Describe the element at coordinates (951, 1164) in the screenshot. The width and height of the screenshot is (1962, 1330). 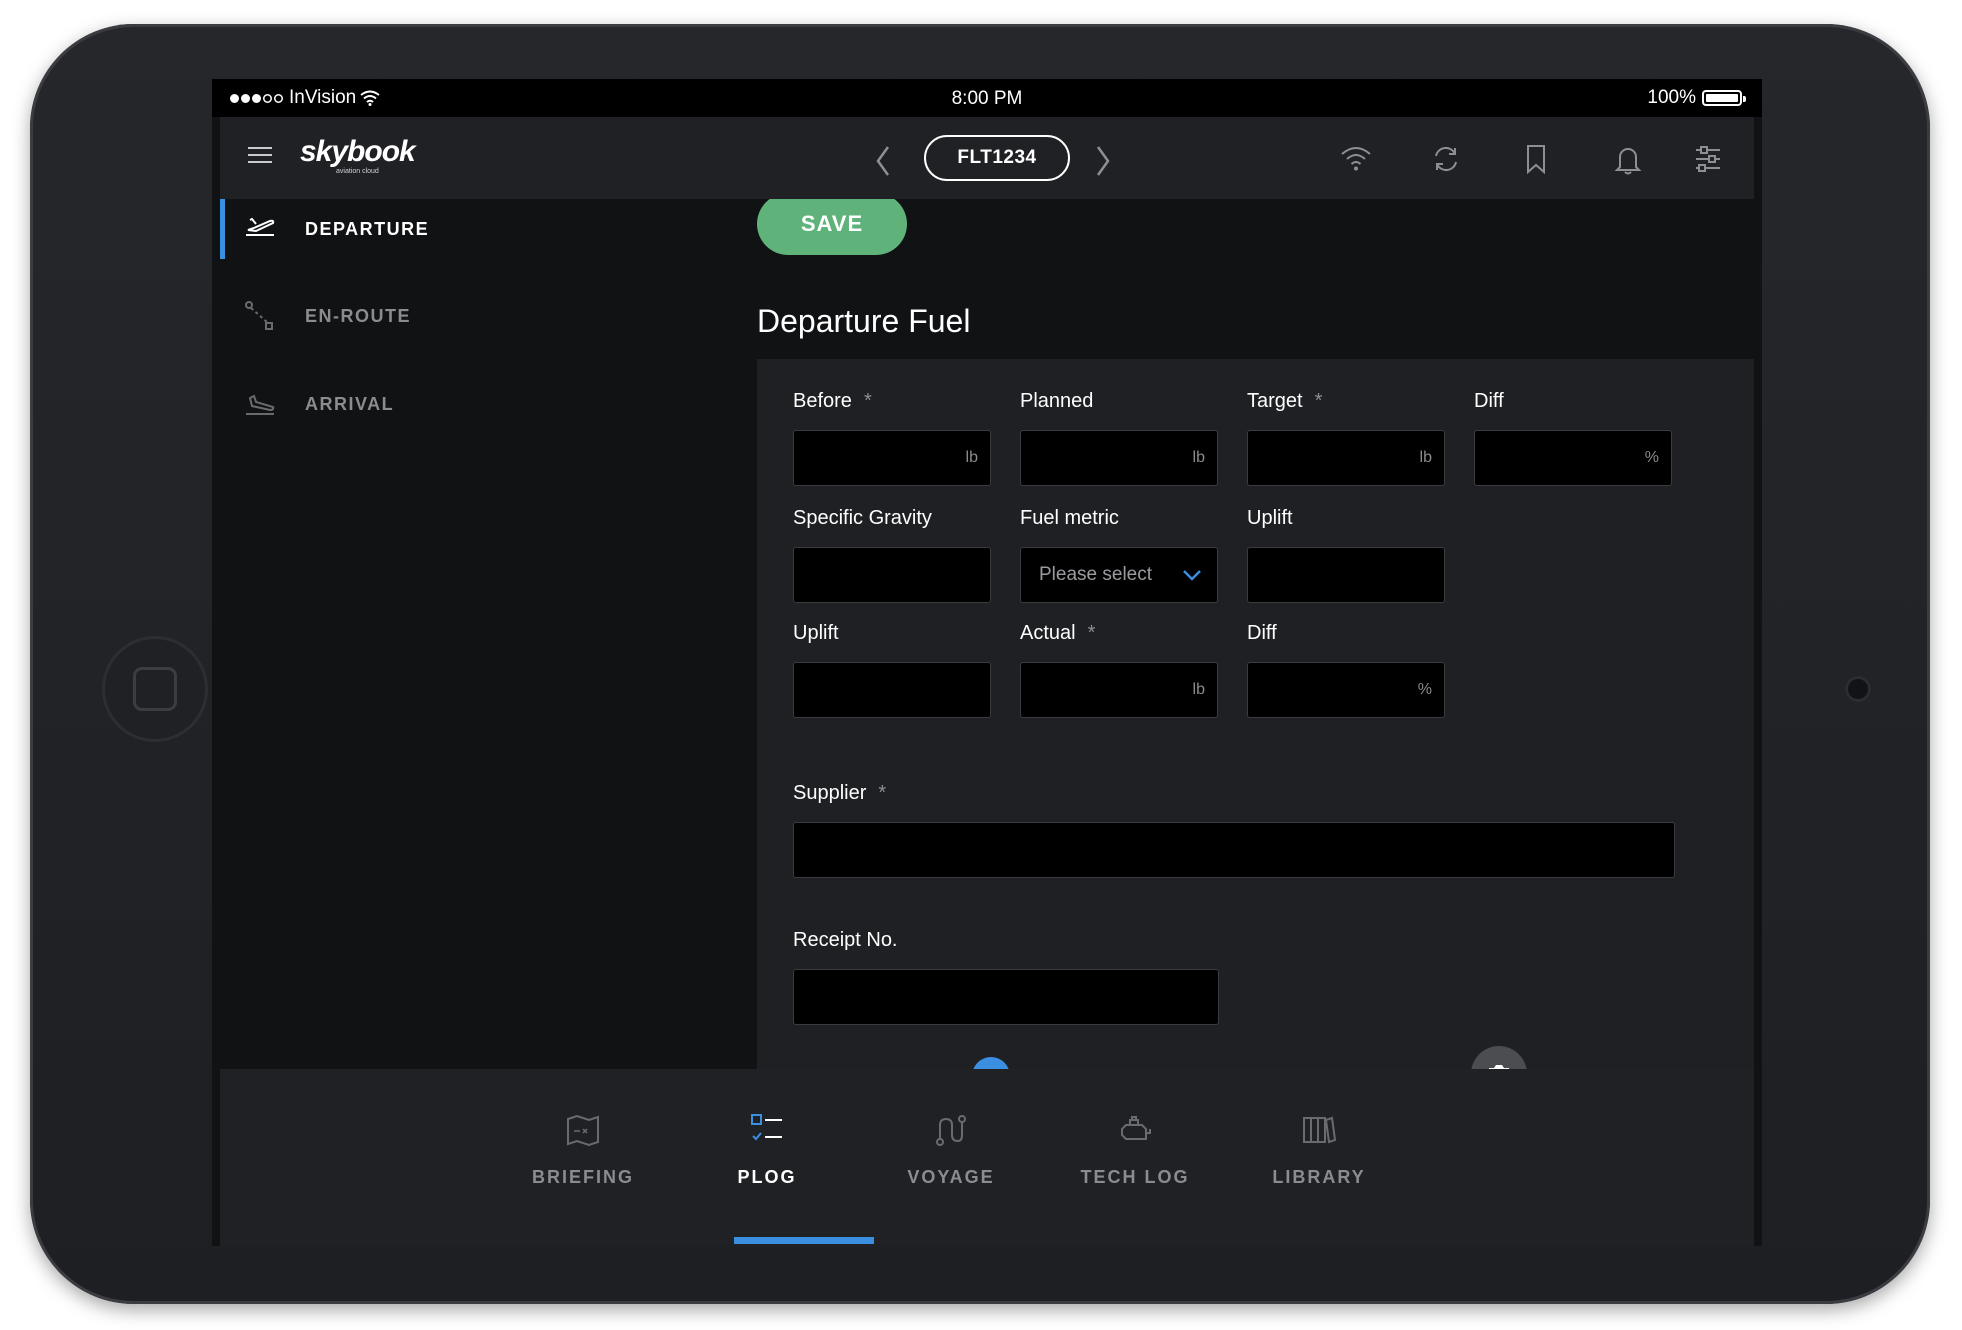
I see `tab-voyage: VOYAGE` at that location.